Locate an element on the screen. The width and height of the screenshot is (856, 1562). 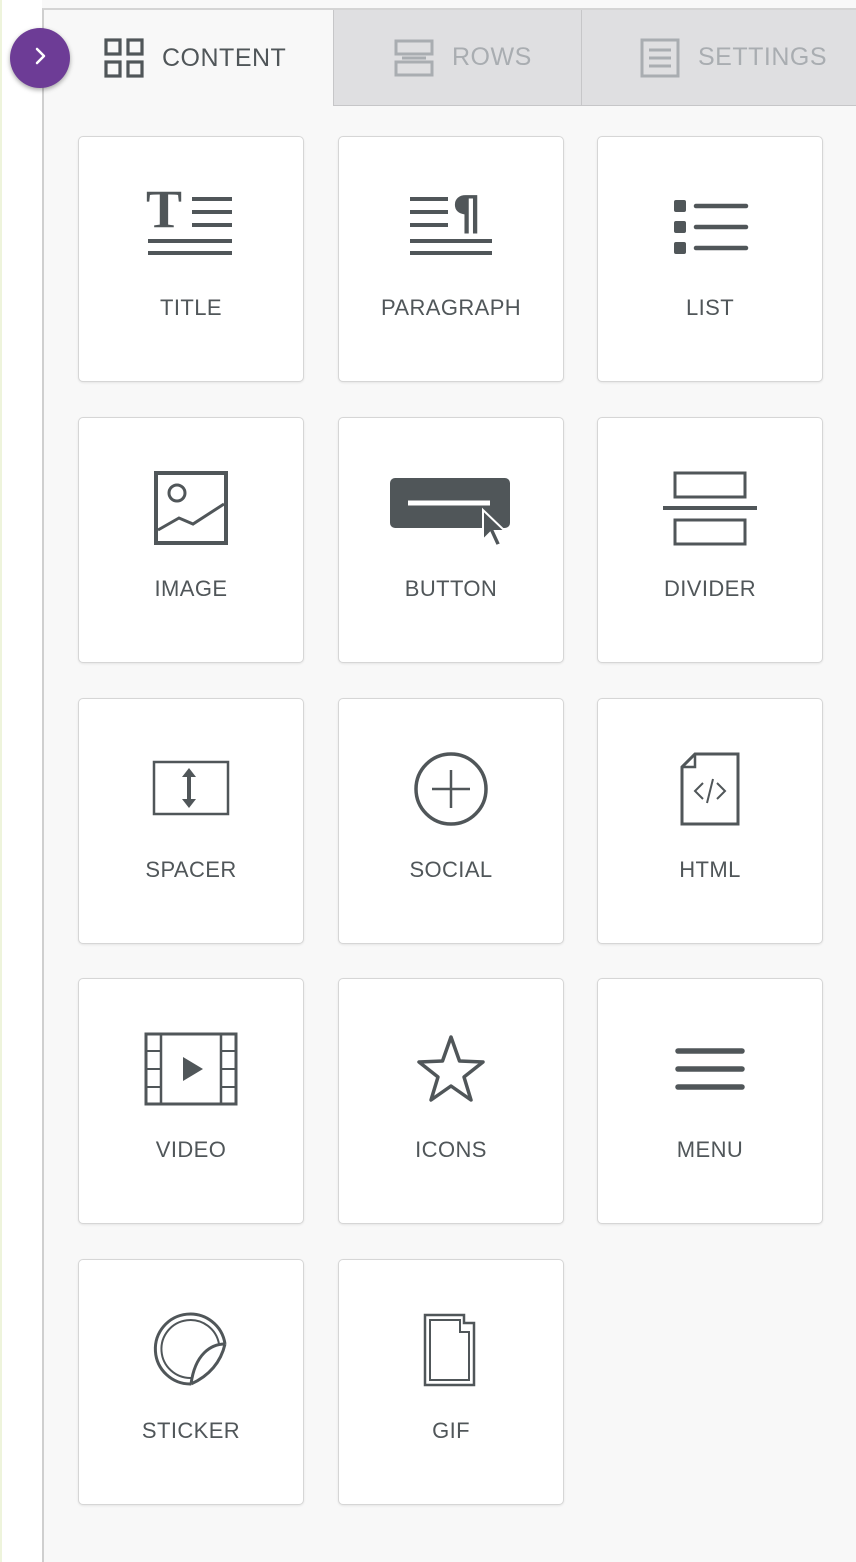
tile-button: BUTTON is located at coordinates (451, 540).